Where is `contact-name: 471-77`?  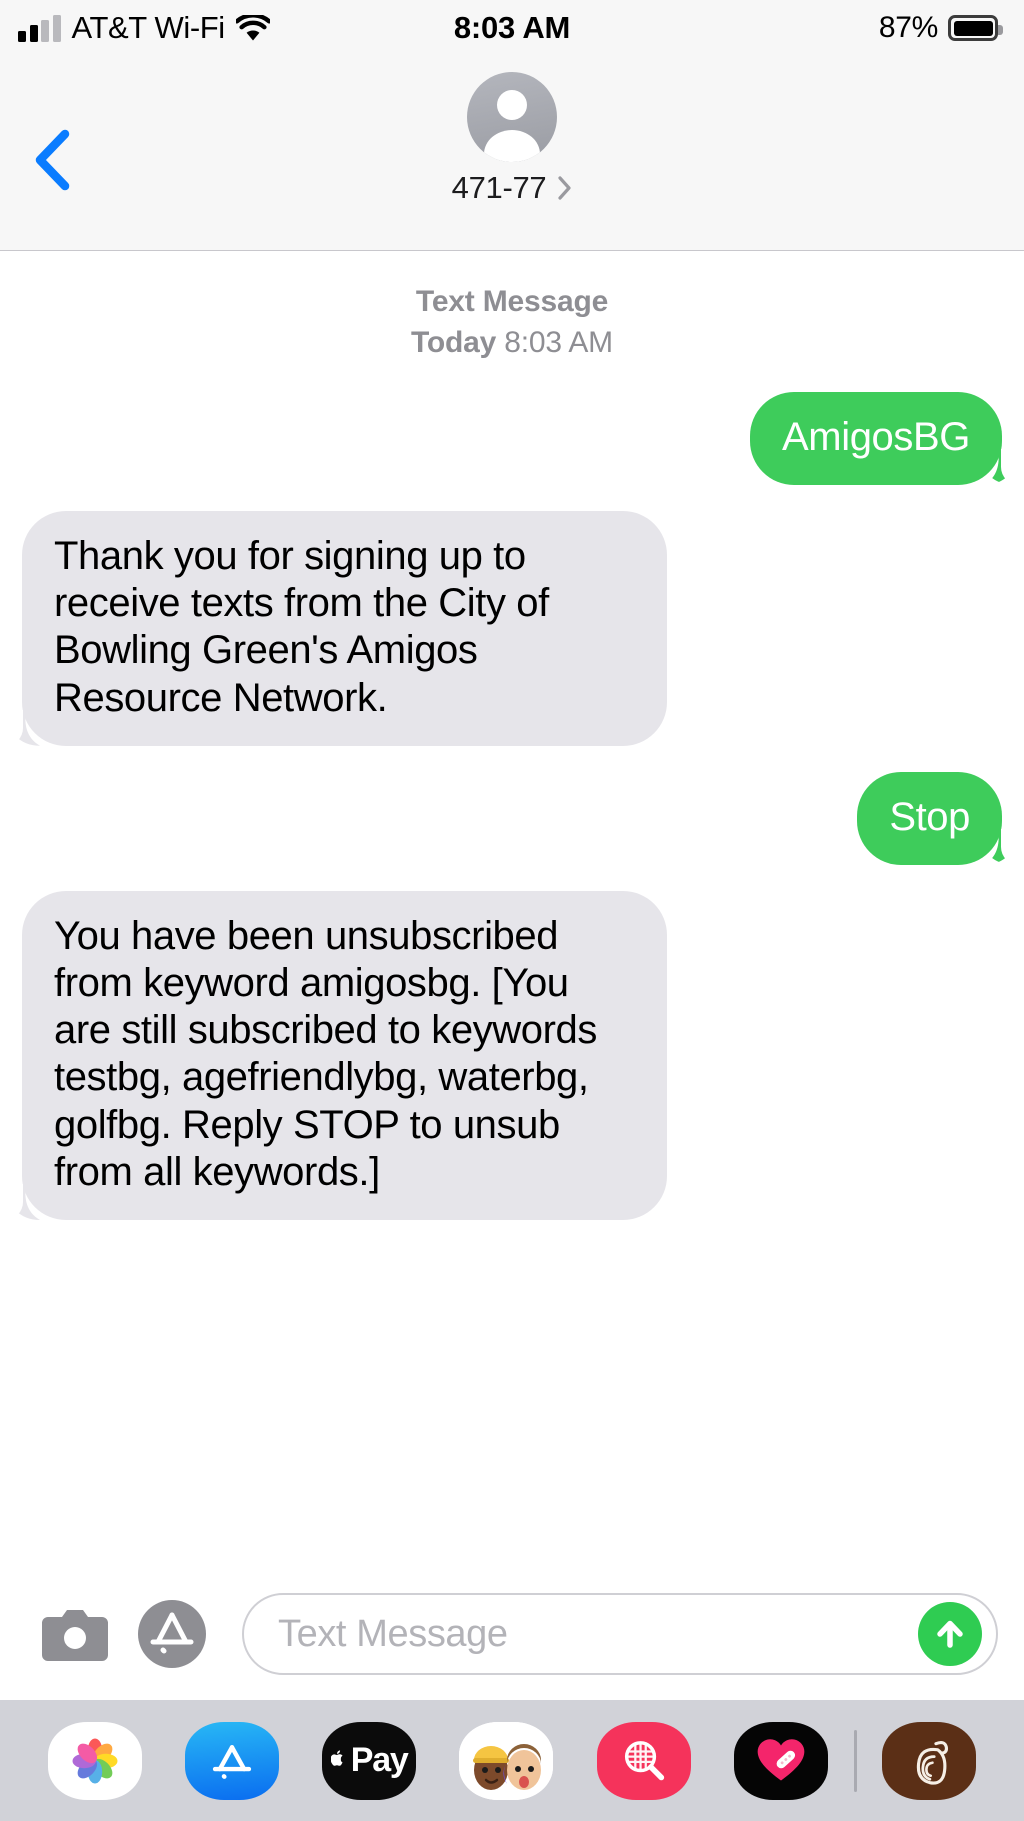
contact-name: 471-77 is located at coordinates (499, 187).